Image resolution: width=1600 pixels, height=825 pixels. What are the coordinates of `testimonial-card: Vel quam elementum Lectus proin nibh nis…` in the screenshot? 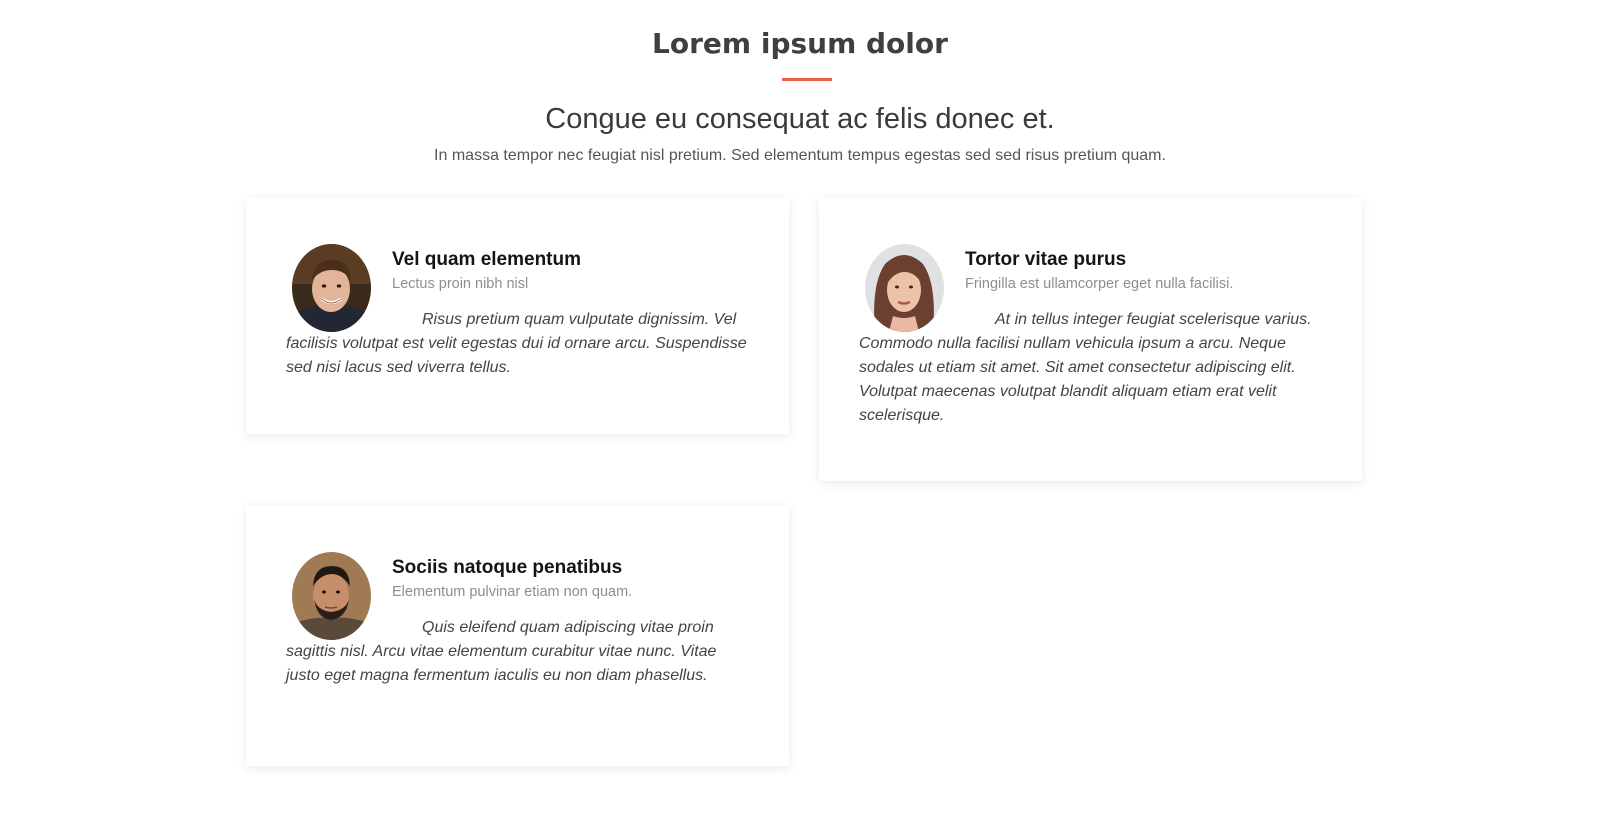 It's located at (517, 316).